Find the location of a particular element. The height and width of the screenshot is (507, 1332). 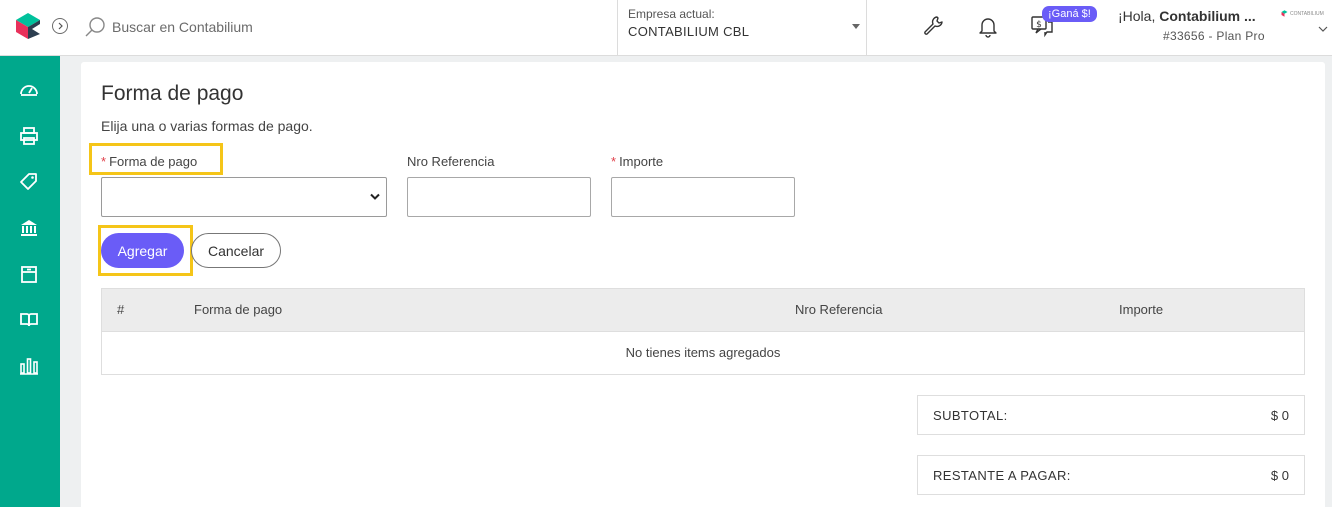

sidebar is located at coordinates (30, 281).